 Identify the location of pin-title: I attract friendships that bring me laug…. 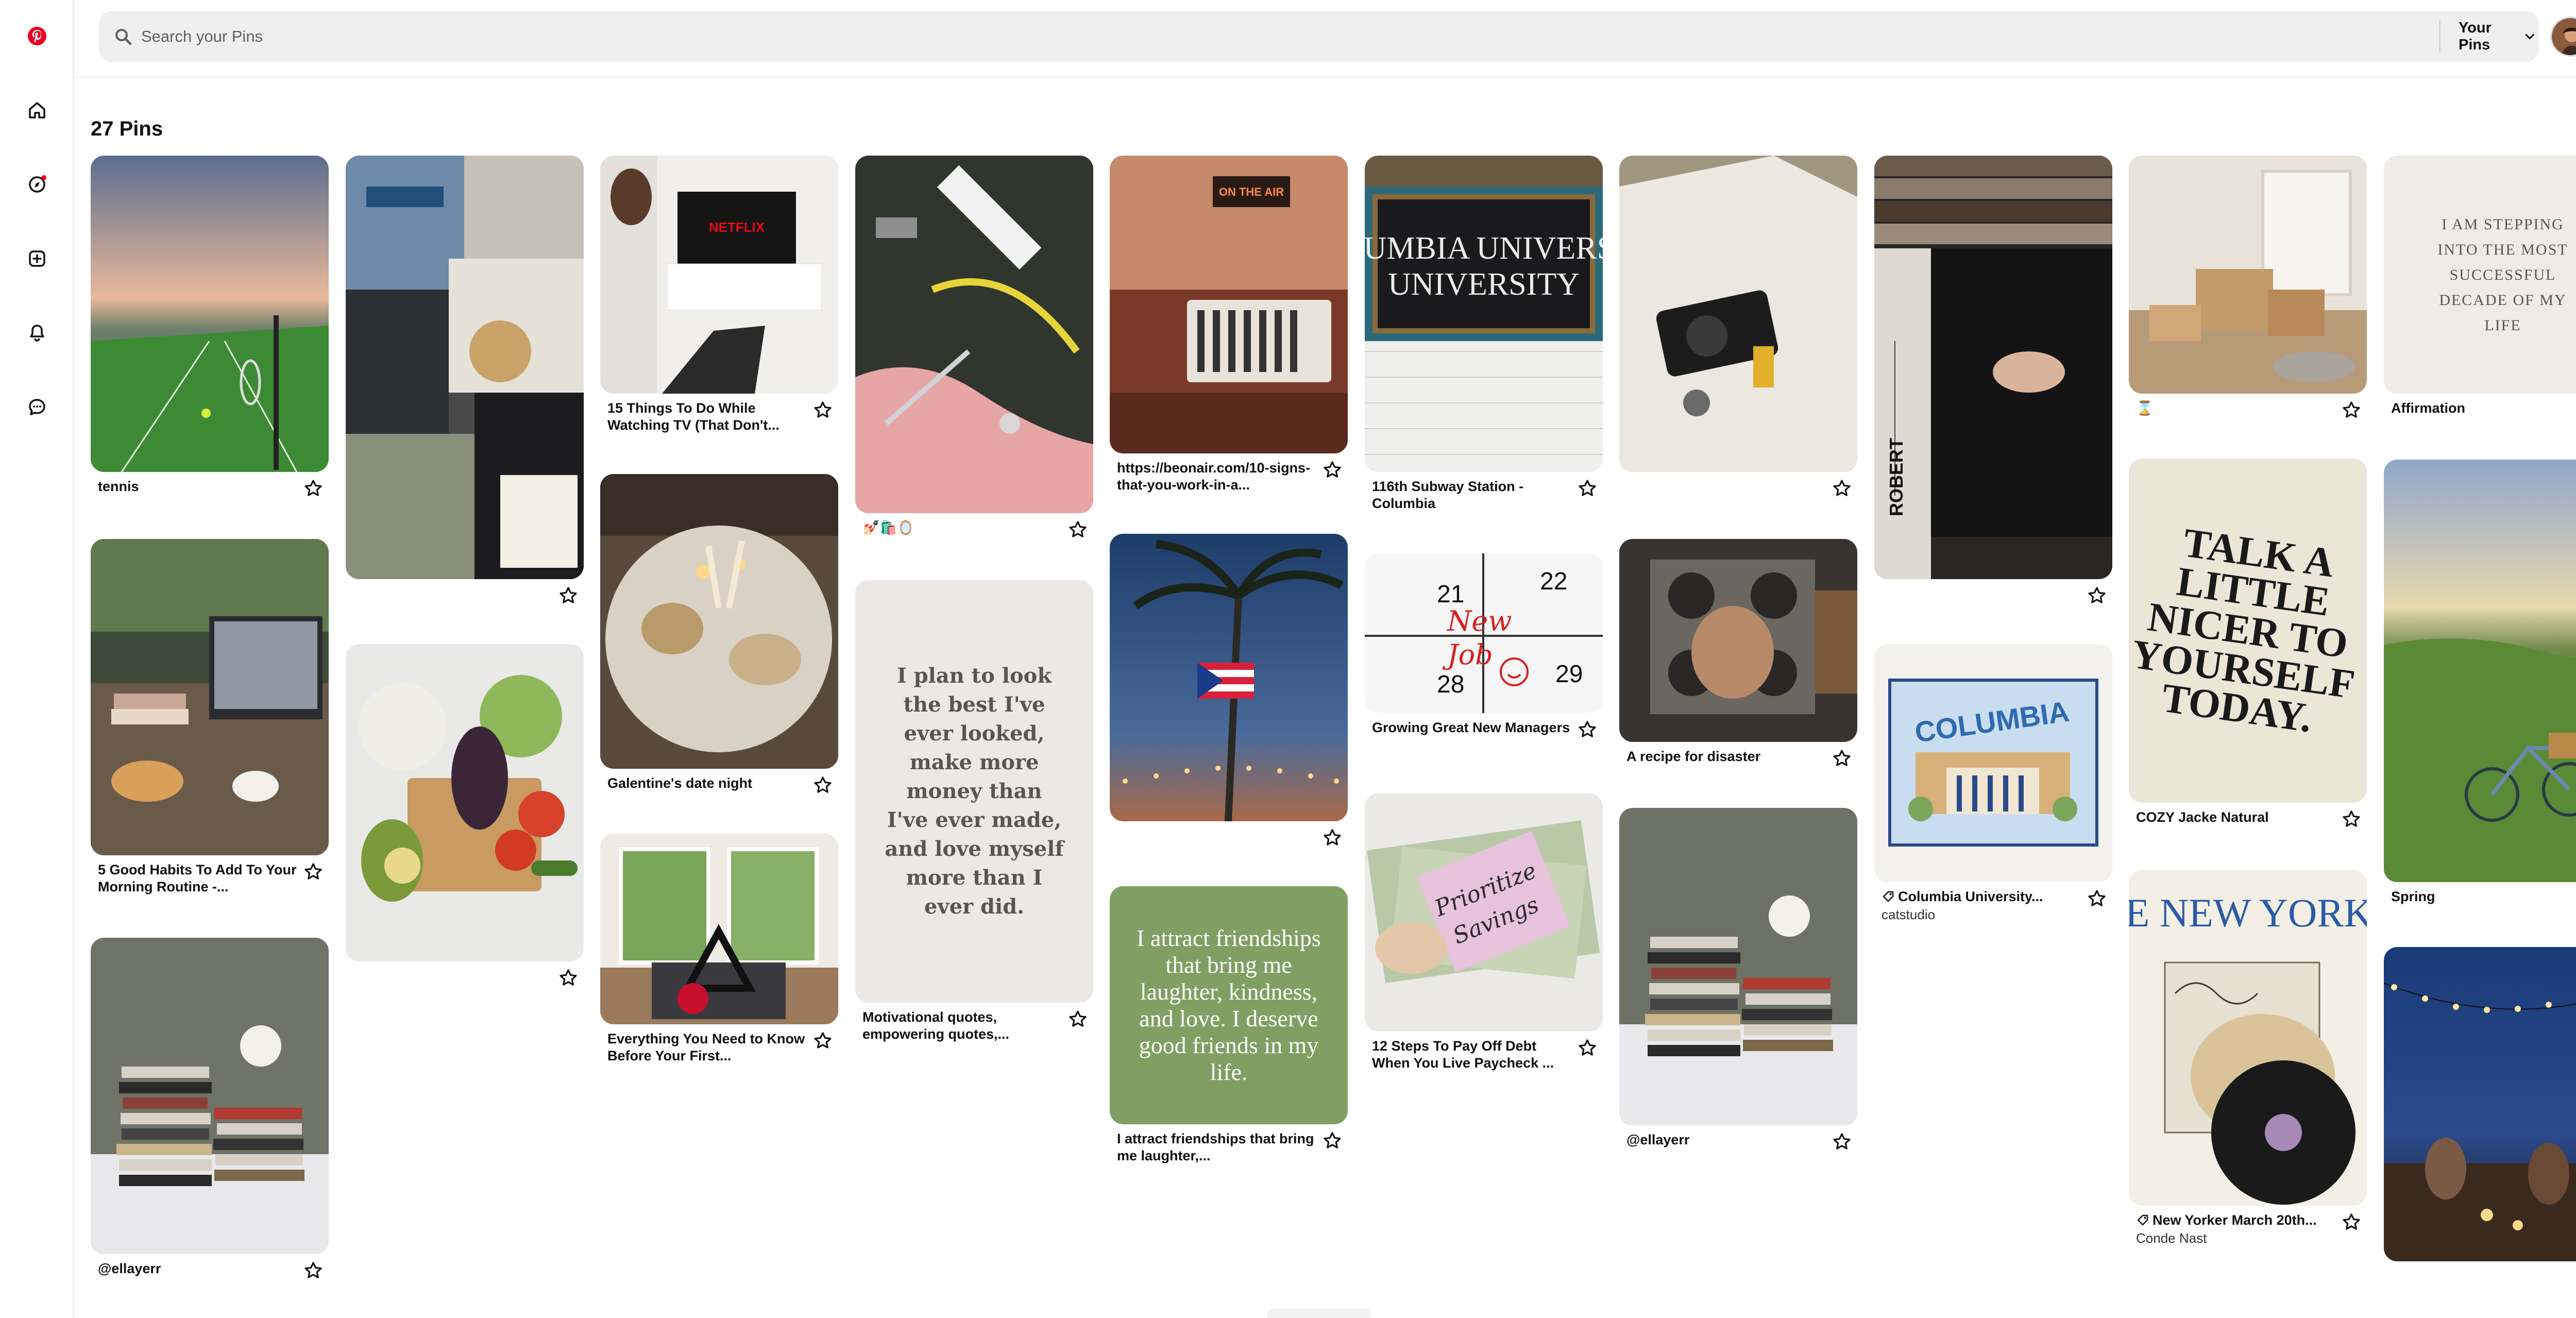
(1215, 1147).